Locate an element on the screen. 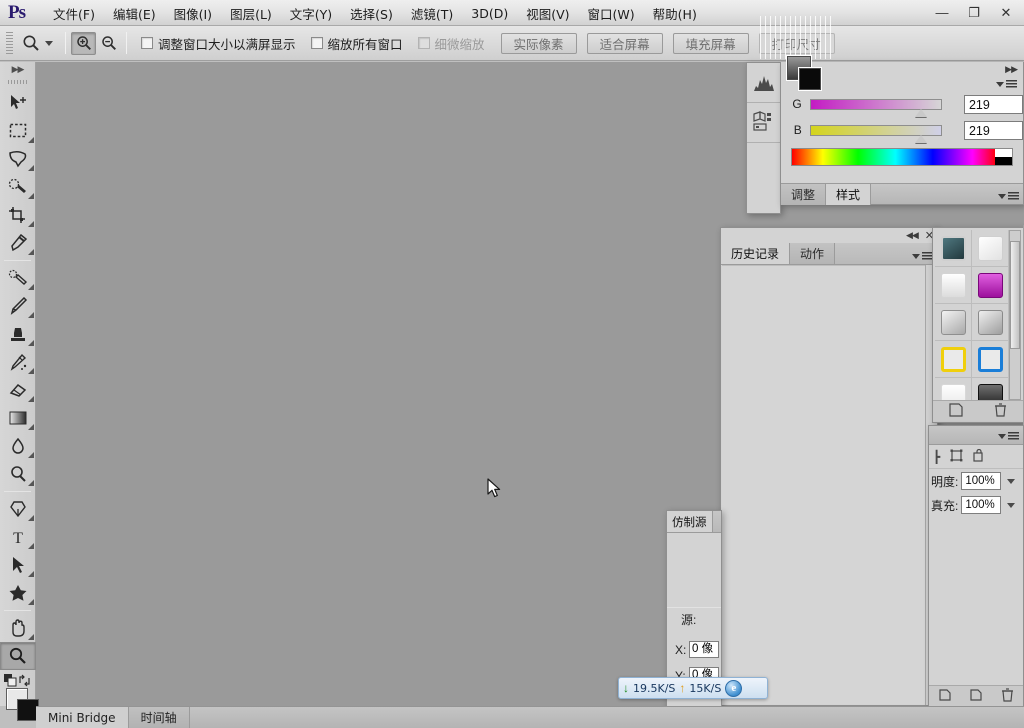  lasso-tool is located at coordinates (18, 159).